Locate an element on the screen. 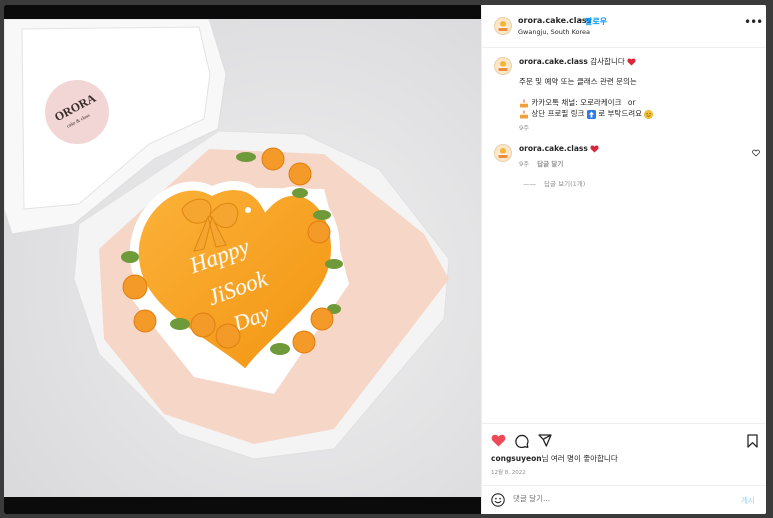 The height and width of the screenshot is (518, 773). caption-profile-link-text: 상단 프로필 링크 is located at coordinates (558, 113).